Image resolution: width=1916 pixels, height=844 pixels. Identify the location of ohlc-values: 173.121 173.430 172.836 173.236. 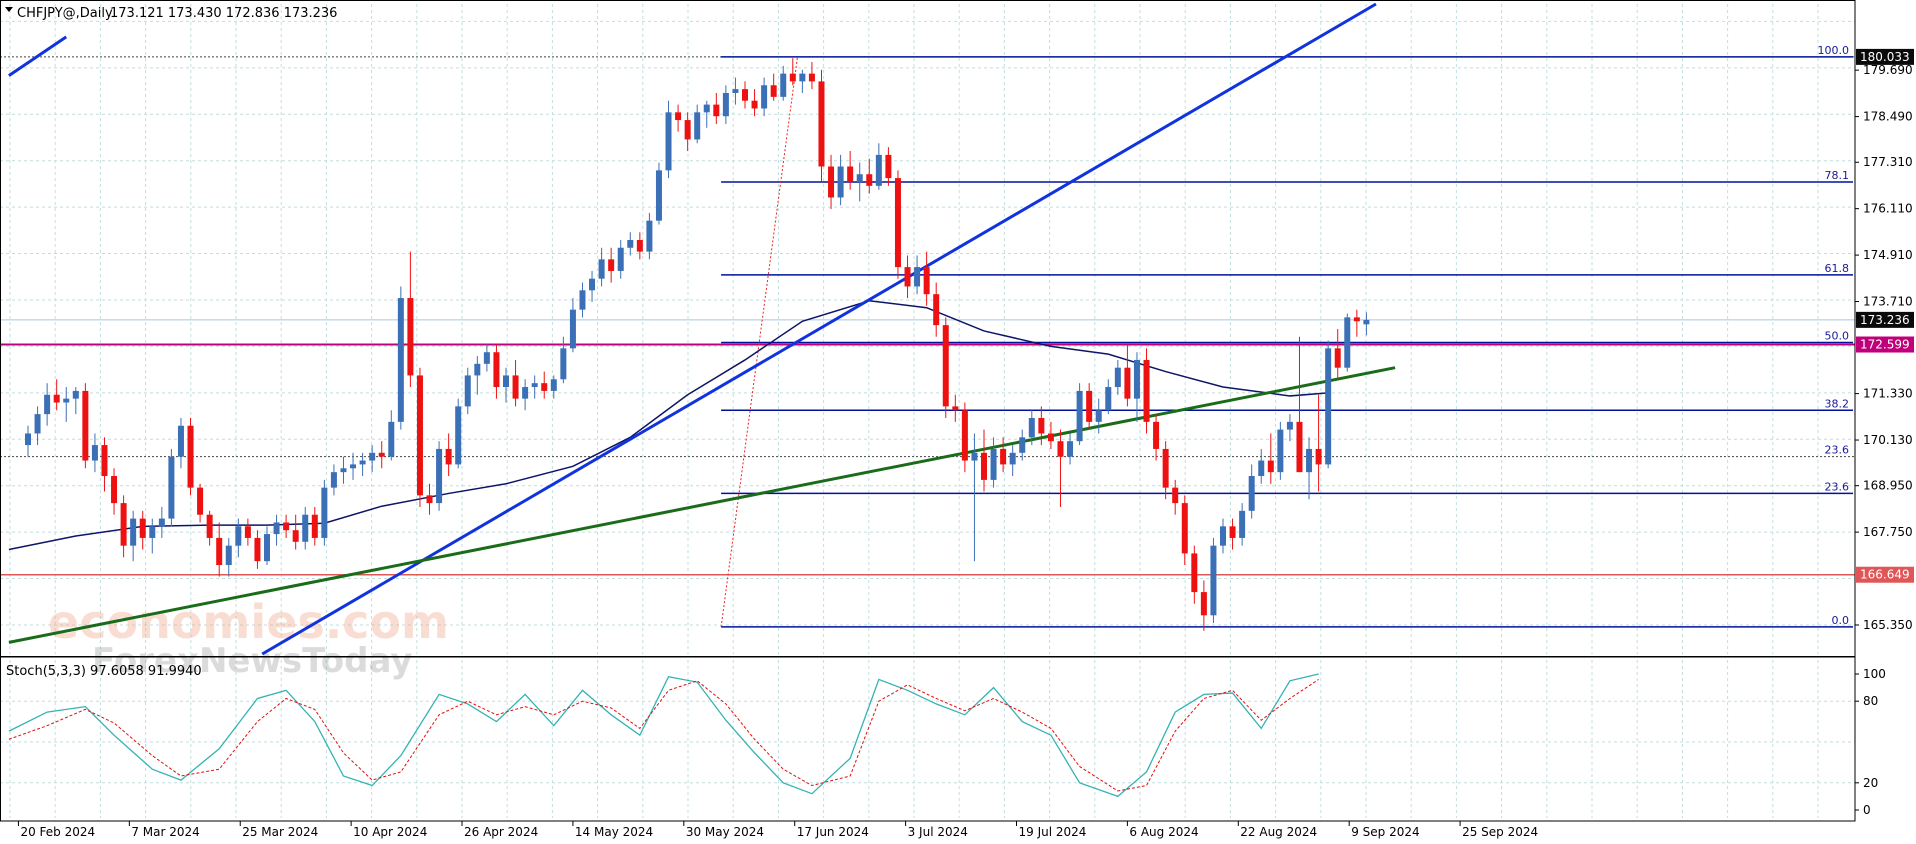
(223, 13).